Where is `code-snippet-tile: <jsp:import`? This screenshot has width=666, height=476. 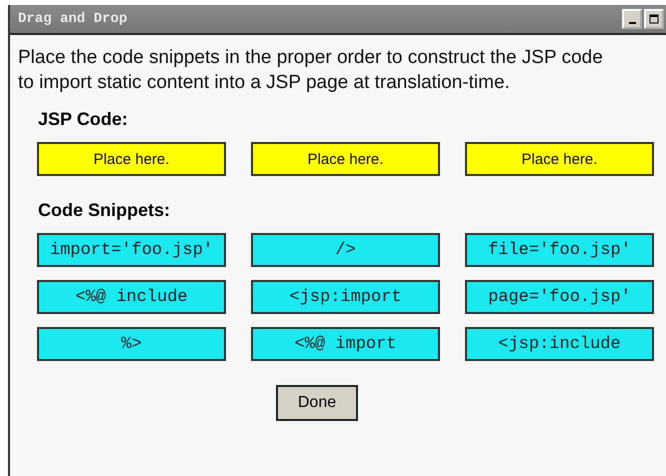 code-snippet-tile: <jsp:import is located at coordinates (345, 297).